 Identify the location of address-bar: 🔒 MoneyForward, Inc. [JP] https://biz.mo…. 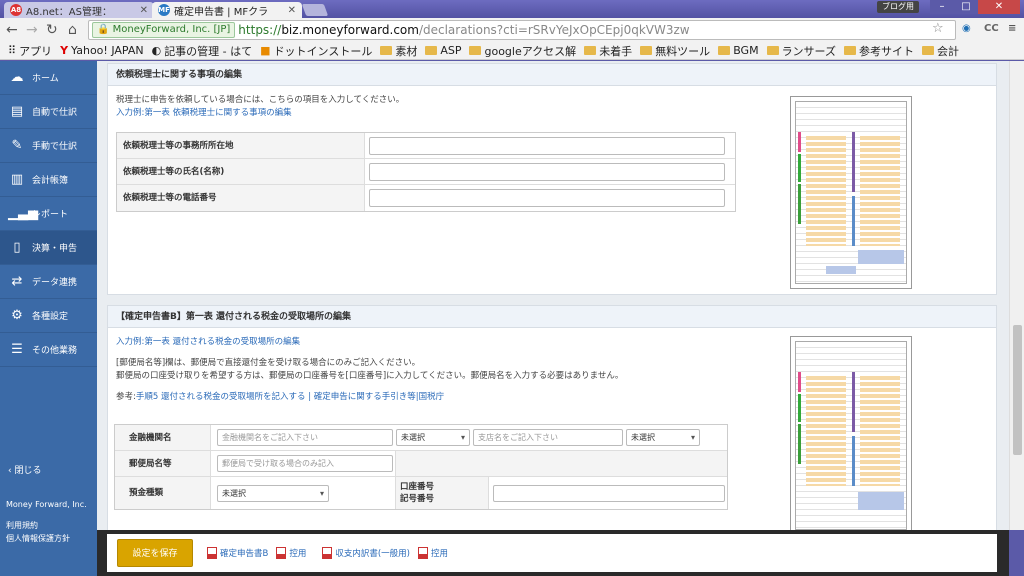
(522, 30).